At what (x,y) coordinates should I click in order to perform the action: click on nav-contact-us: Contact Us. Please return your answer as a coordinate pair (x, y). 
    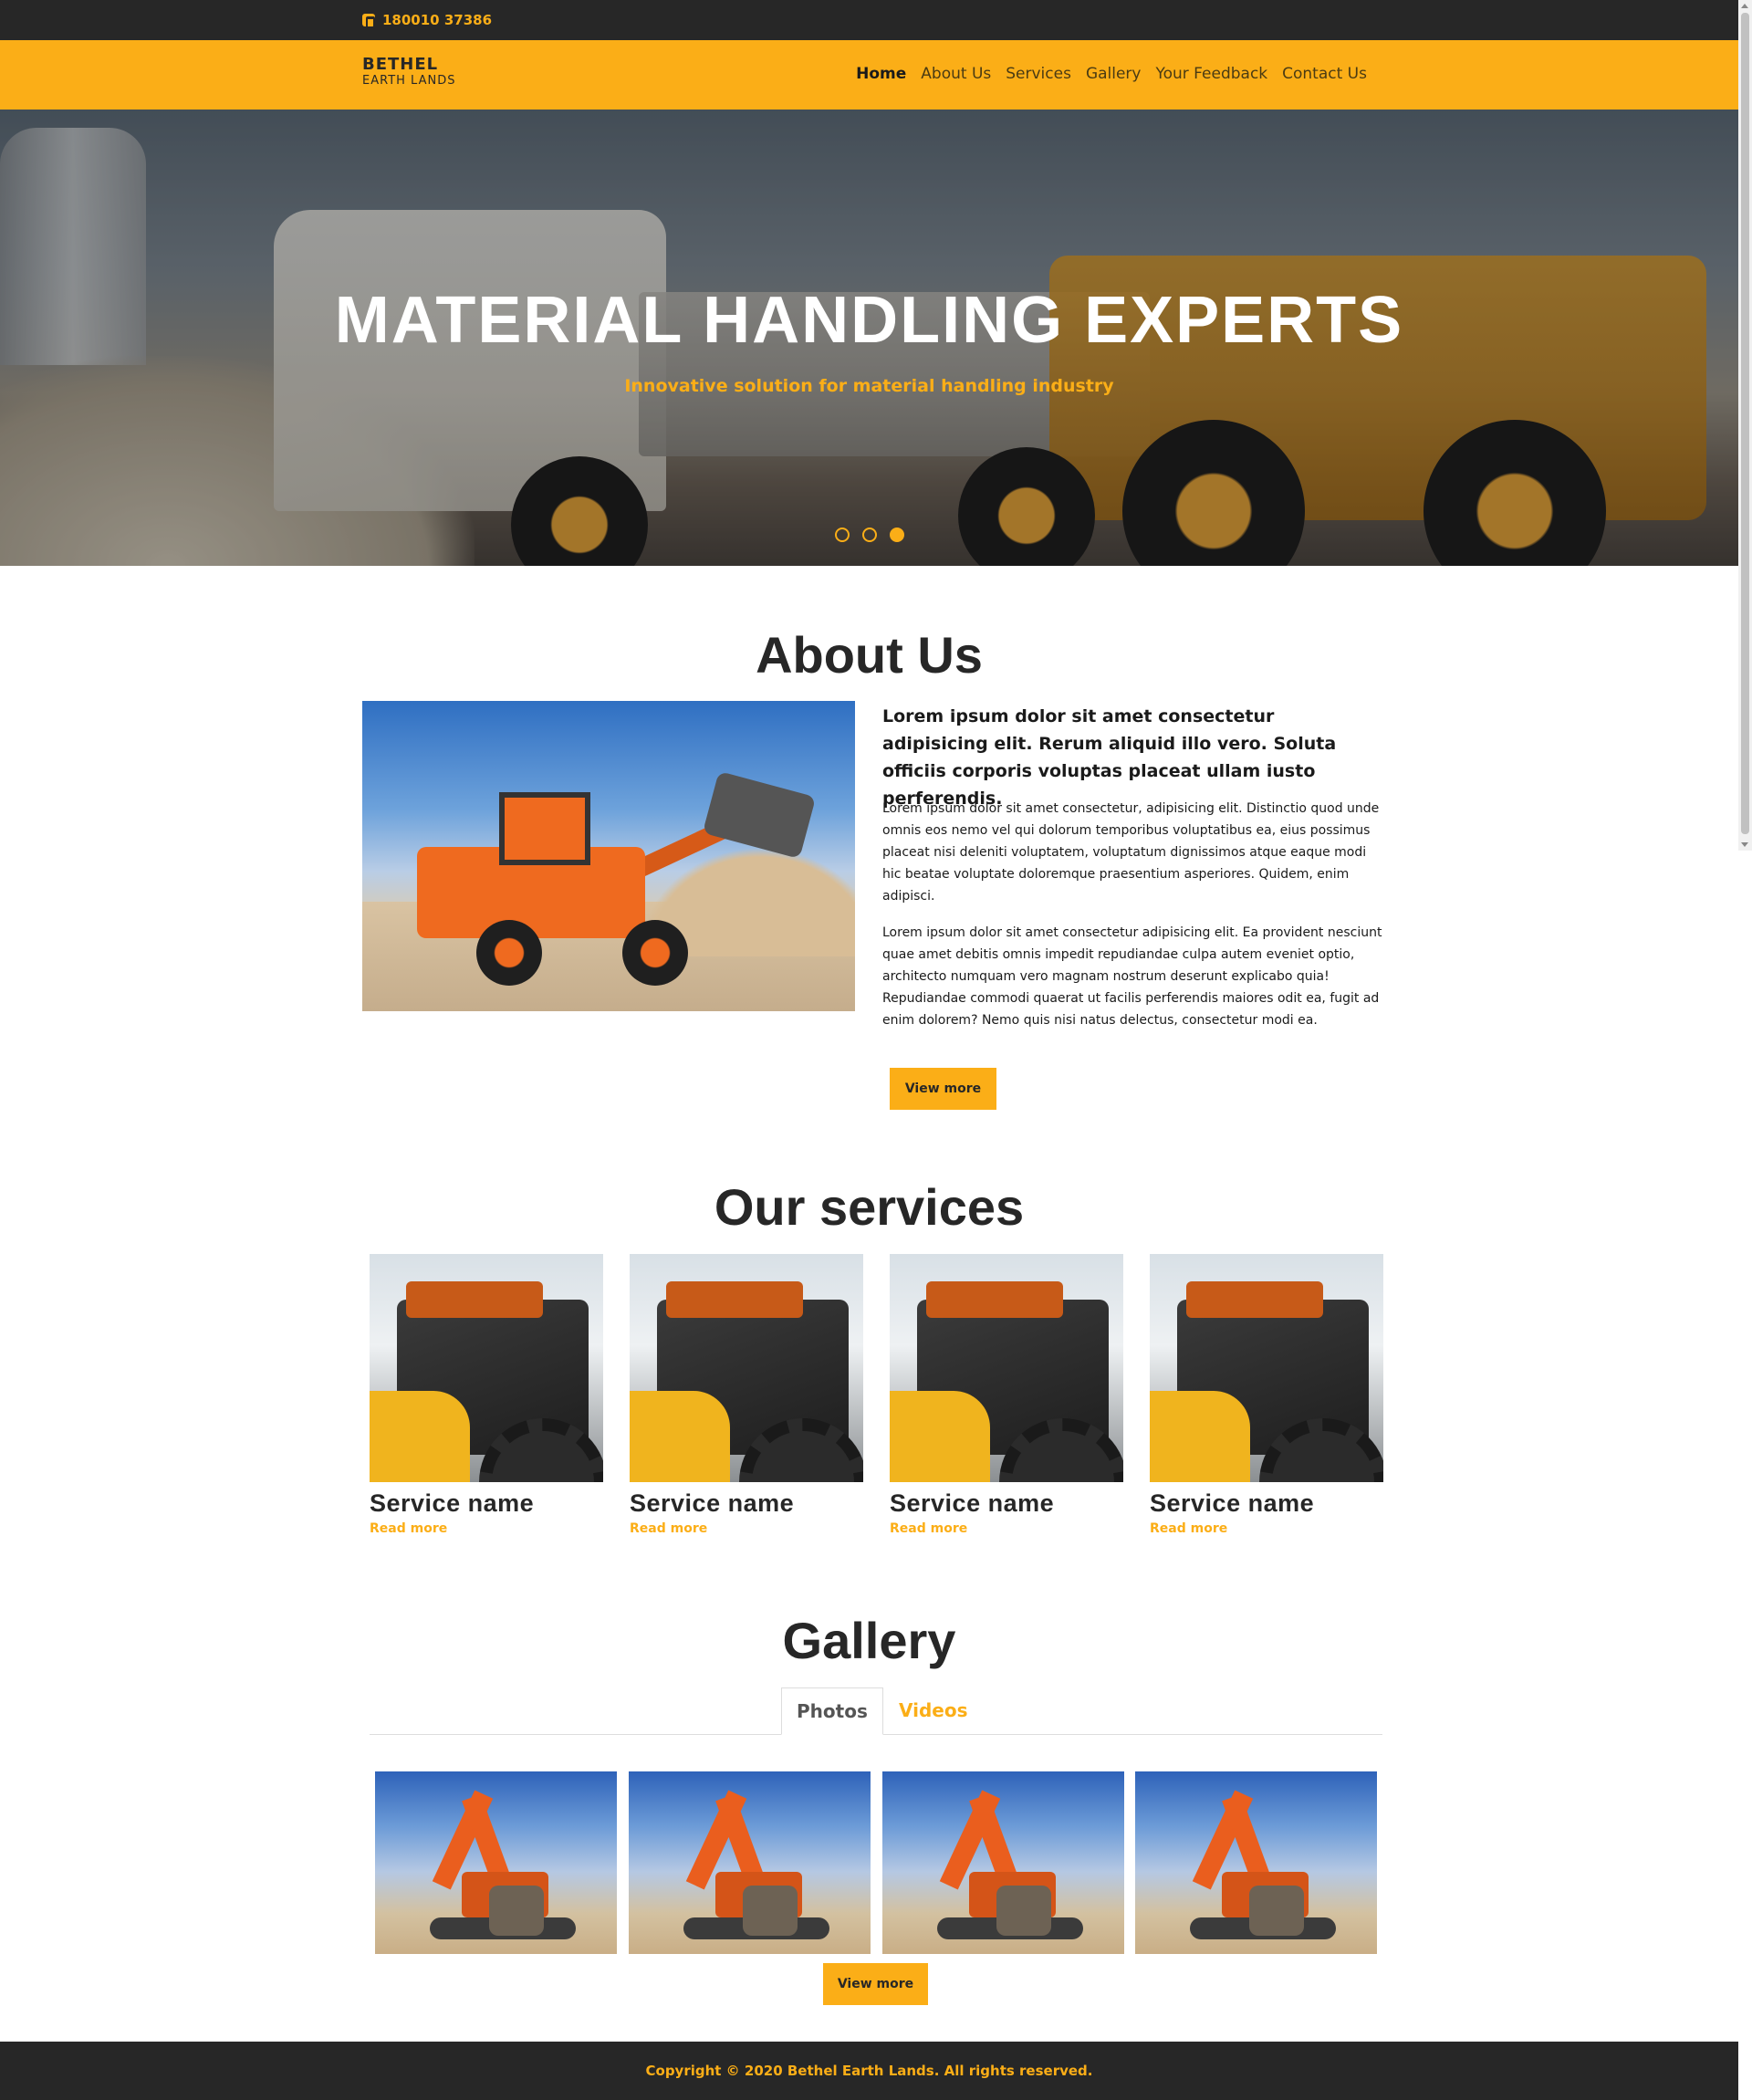
    Looking at the image, I should click on (1324, 74).